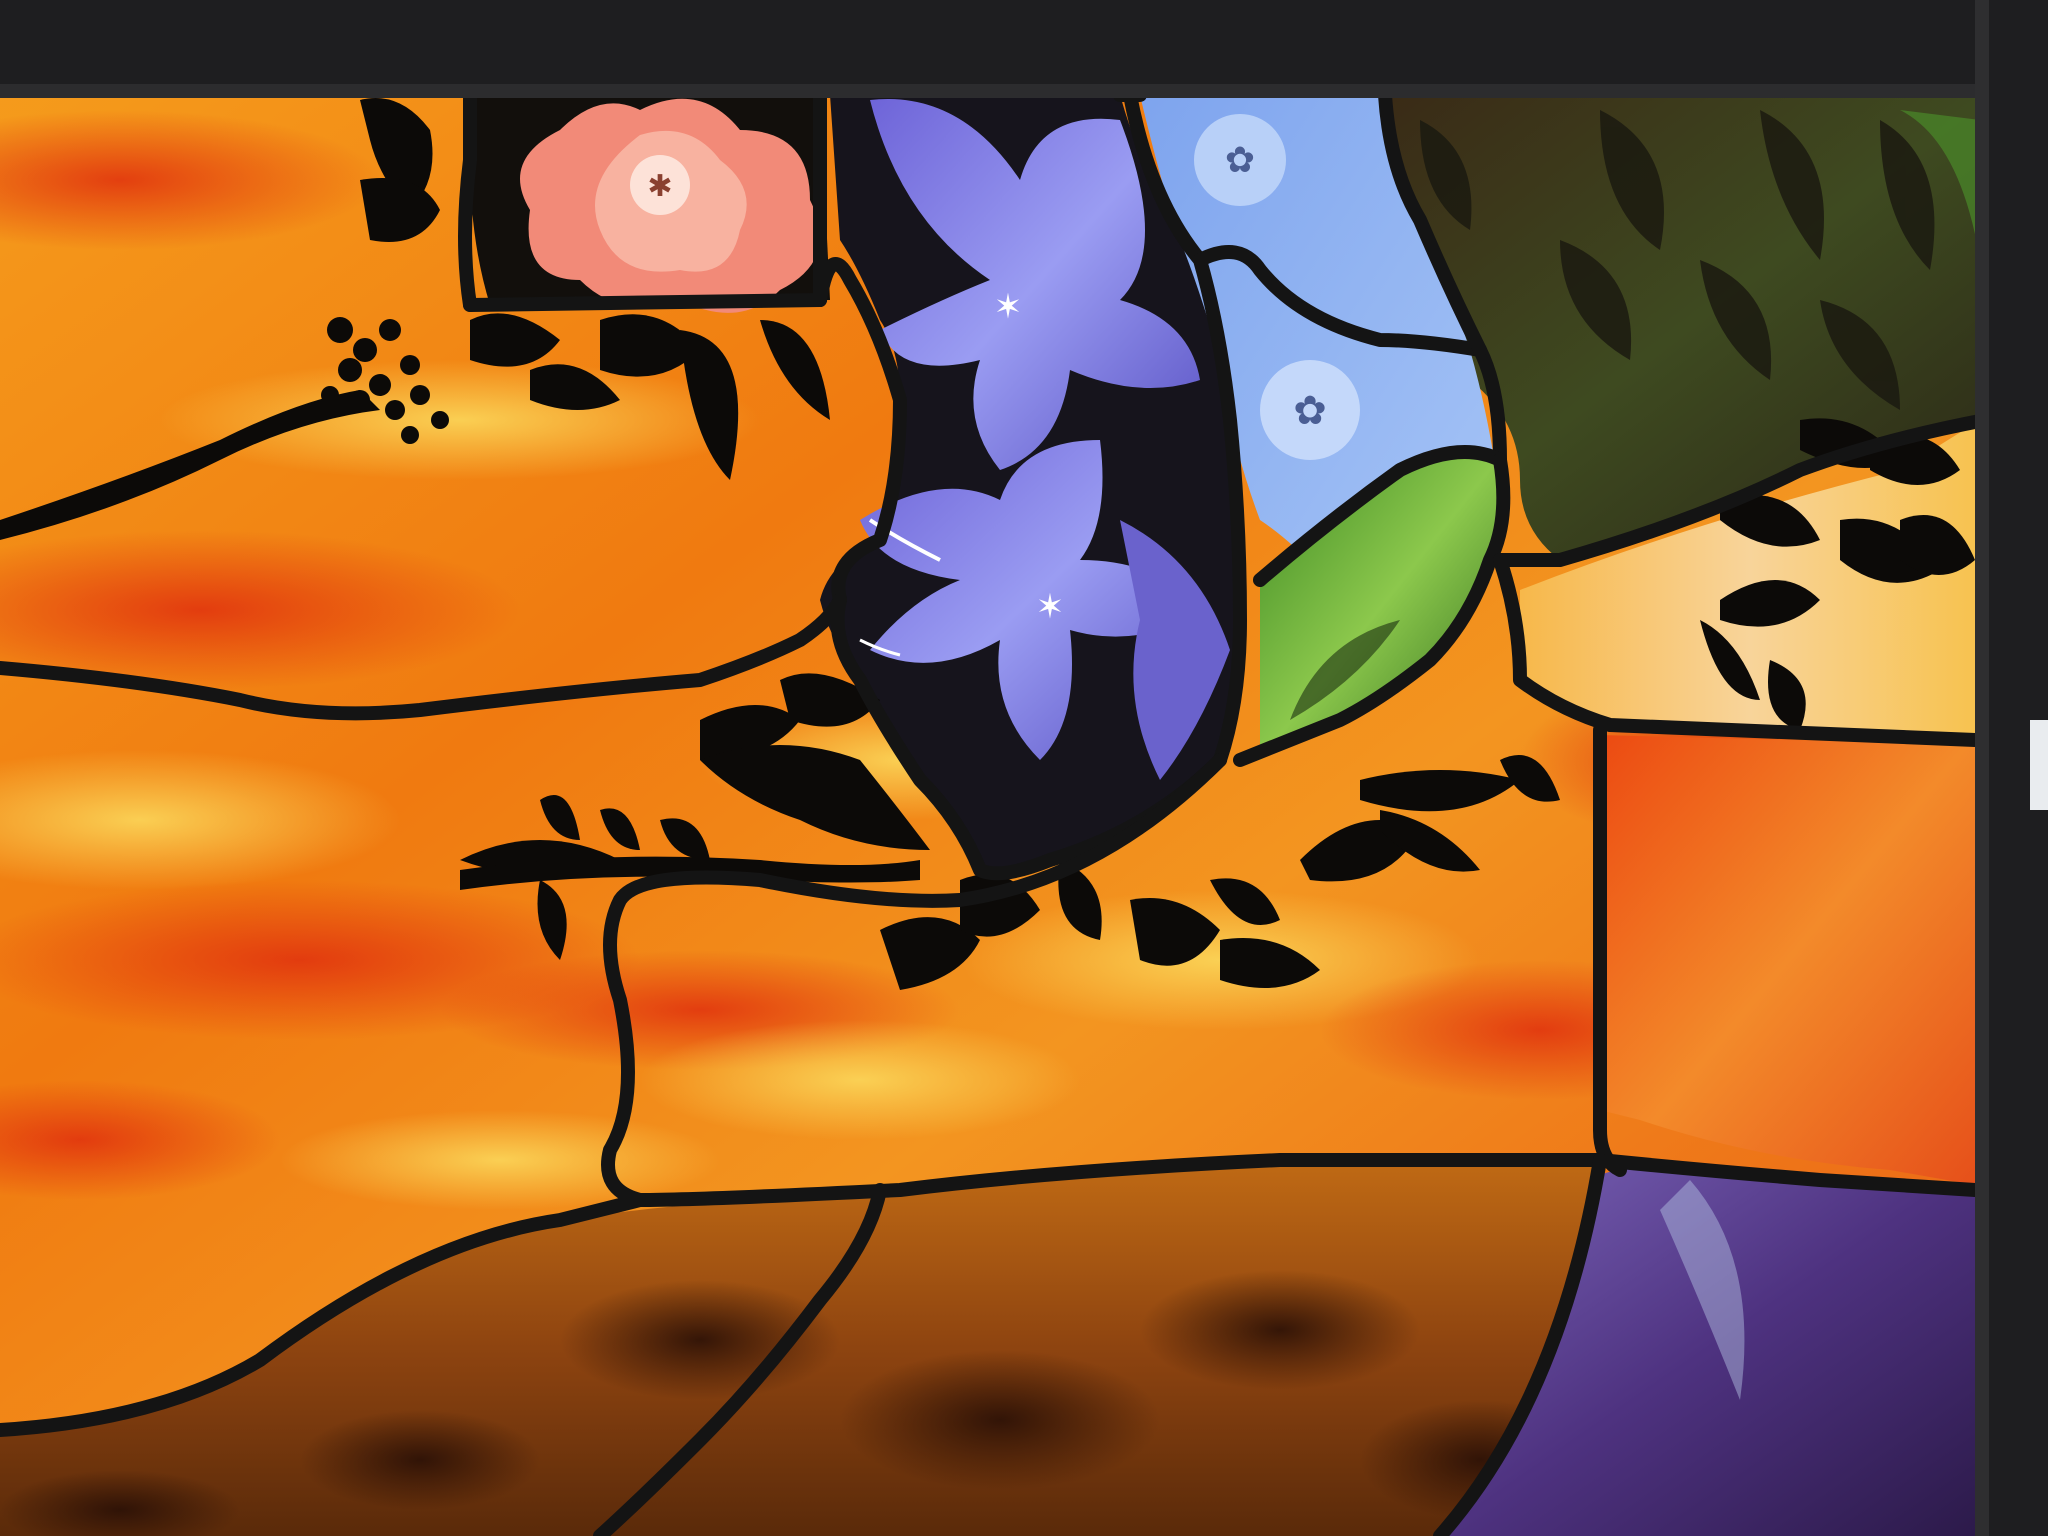 The width and height of the screenshot is (2048, 1536). Describe the element at coordinates (1024, 91) in the screenshot. I see `frame-edge-top` at that location.